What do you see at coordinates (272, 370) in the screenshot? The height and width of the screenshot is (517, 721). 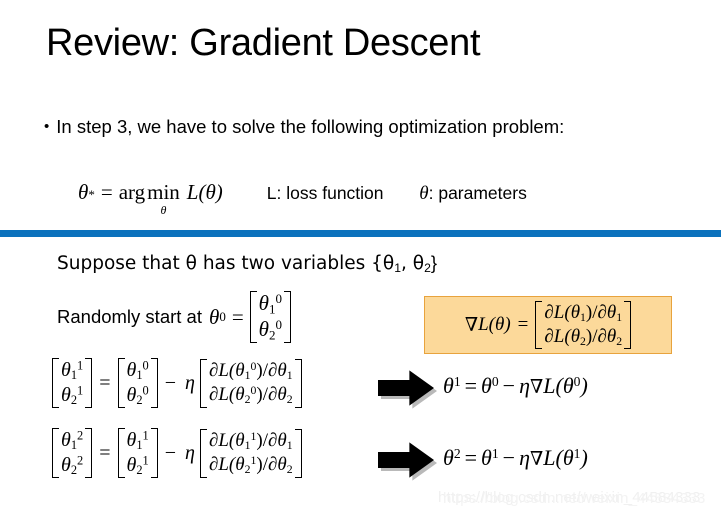 I see `u1-g1-partial2: ∂` at bounding box center [272, 370].